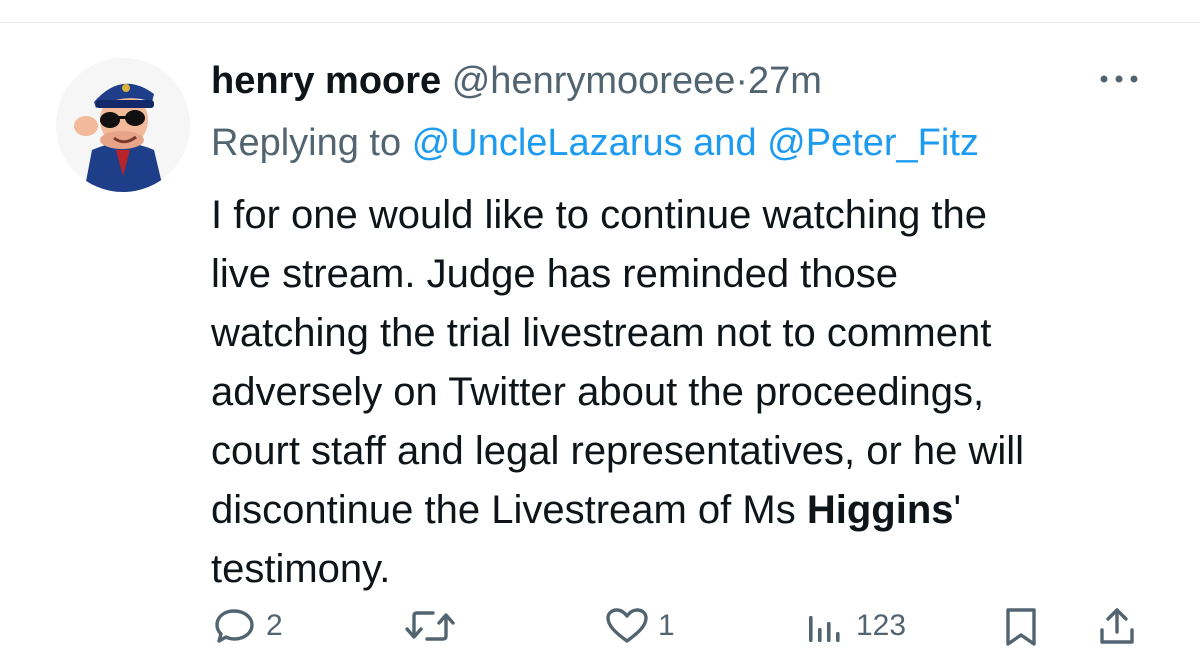 Image resolution: width=1200 pixels, height=657 pixels. What do you see at coordinates (826, 626) in the screenshot?
I see `views-bar-chart-icon` at bounding box center [826, 626].